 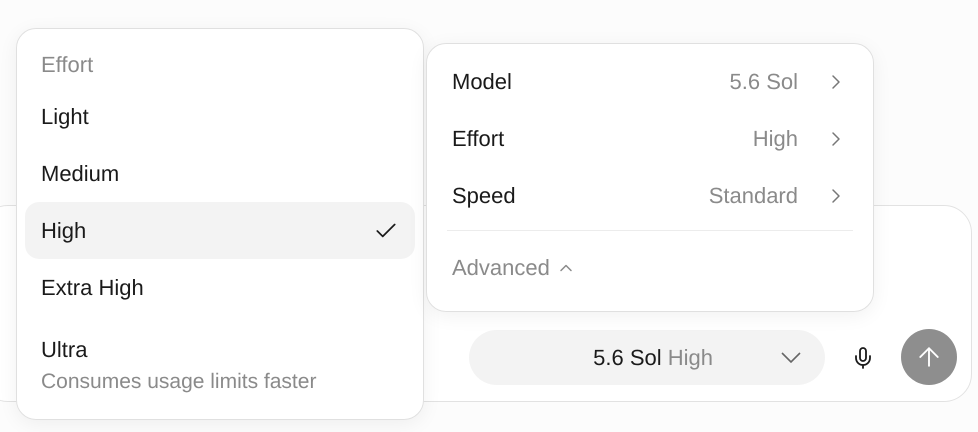 I want to click on menu-heading: Effort, so click(x=67, y=65).